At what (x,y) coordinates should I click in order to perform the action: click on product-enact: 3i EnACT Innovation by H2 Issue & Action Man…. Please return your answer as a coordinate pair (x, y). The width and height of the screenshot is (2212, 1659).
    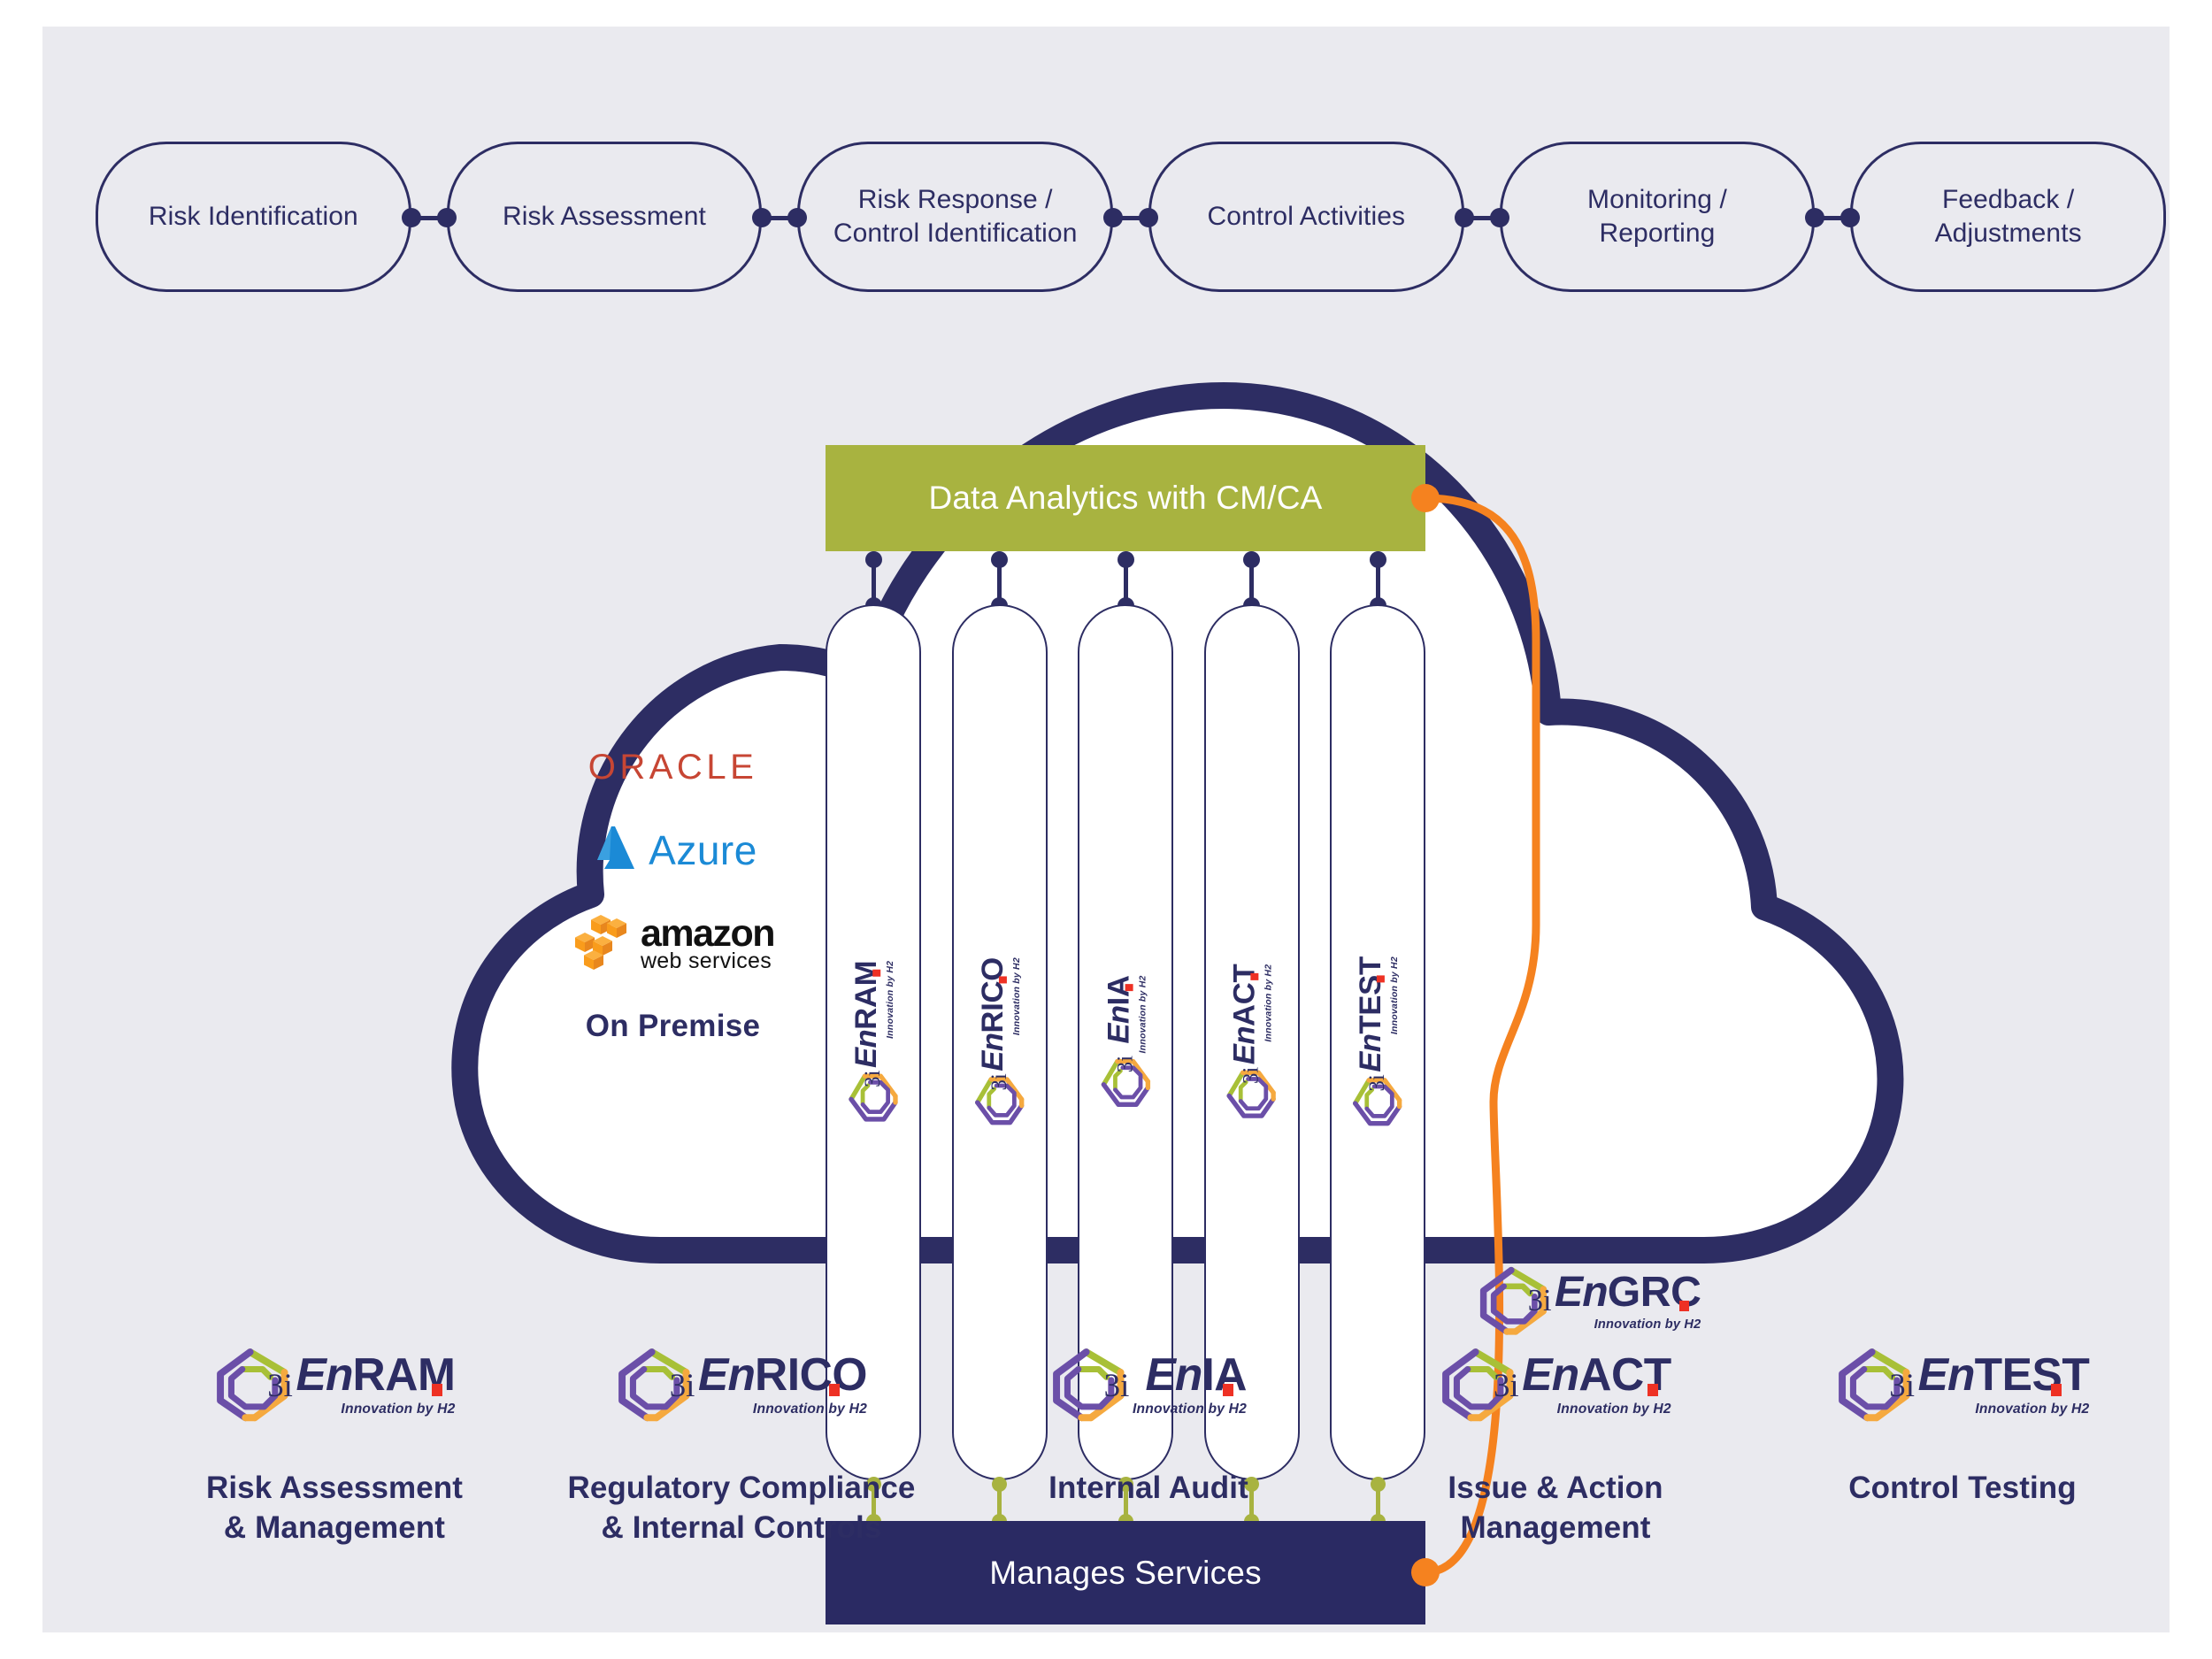
    Looking at the image, I should click on (1556, 1442).